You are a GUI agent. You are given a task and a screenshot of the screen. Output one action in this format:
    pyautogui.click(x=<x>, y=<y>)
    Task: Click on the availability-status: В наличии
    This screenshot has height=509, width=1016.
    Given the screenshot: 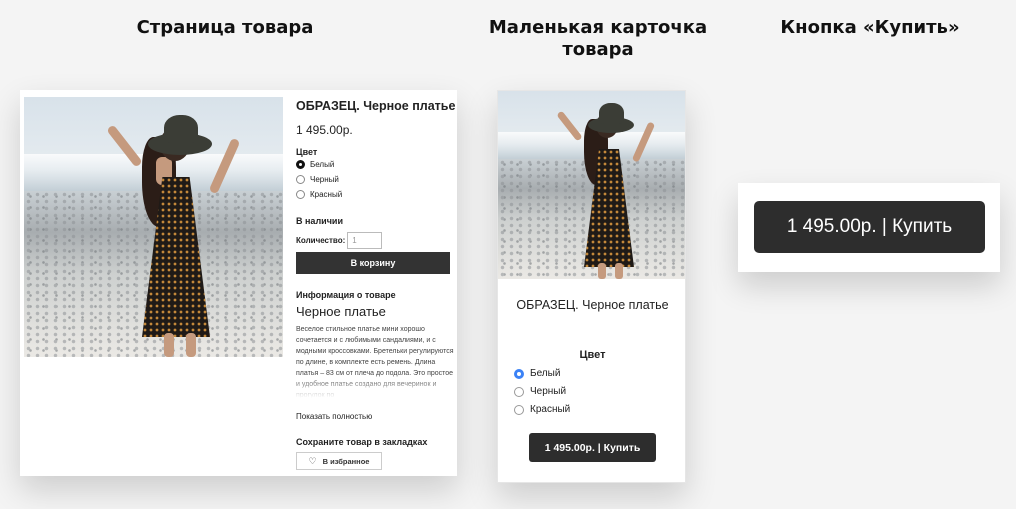 What is the action you would take?
    pyautogui.click(x=319, y=221)
    